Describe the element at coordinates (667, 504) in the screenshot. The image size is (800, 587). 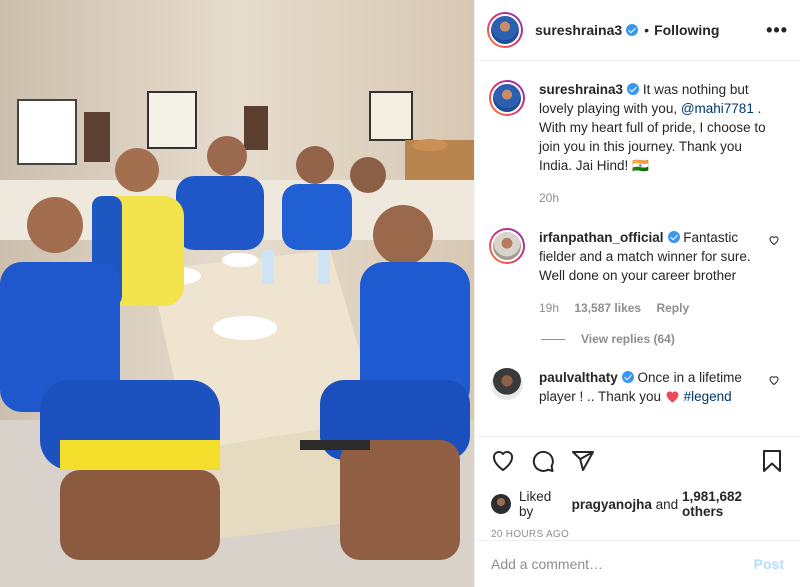
I see `liked-by-middle: and` at that location.